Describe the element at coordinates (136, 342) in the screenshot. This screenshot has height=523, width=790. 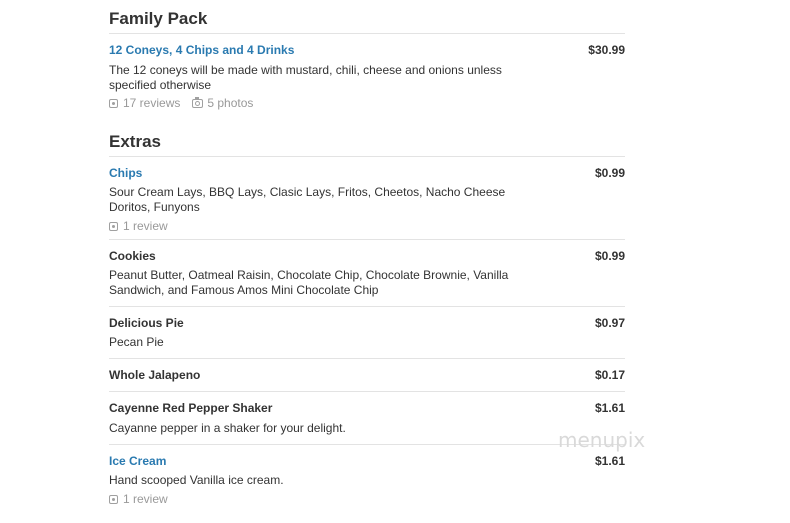
I see `menu-item-description: Pecan Pie` at that location.